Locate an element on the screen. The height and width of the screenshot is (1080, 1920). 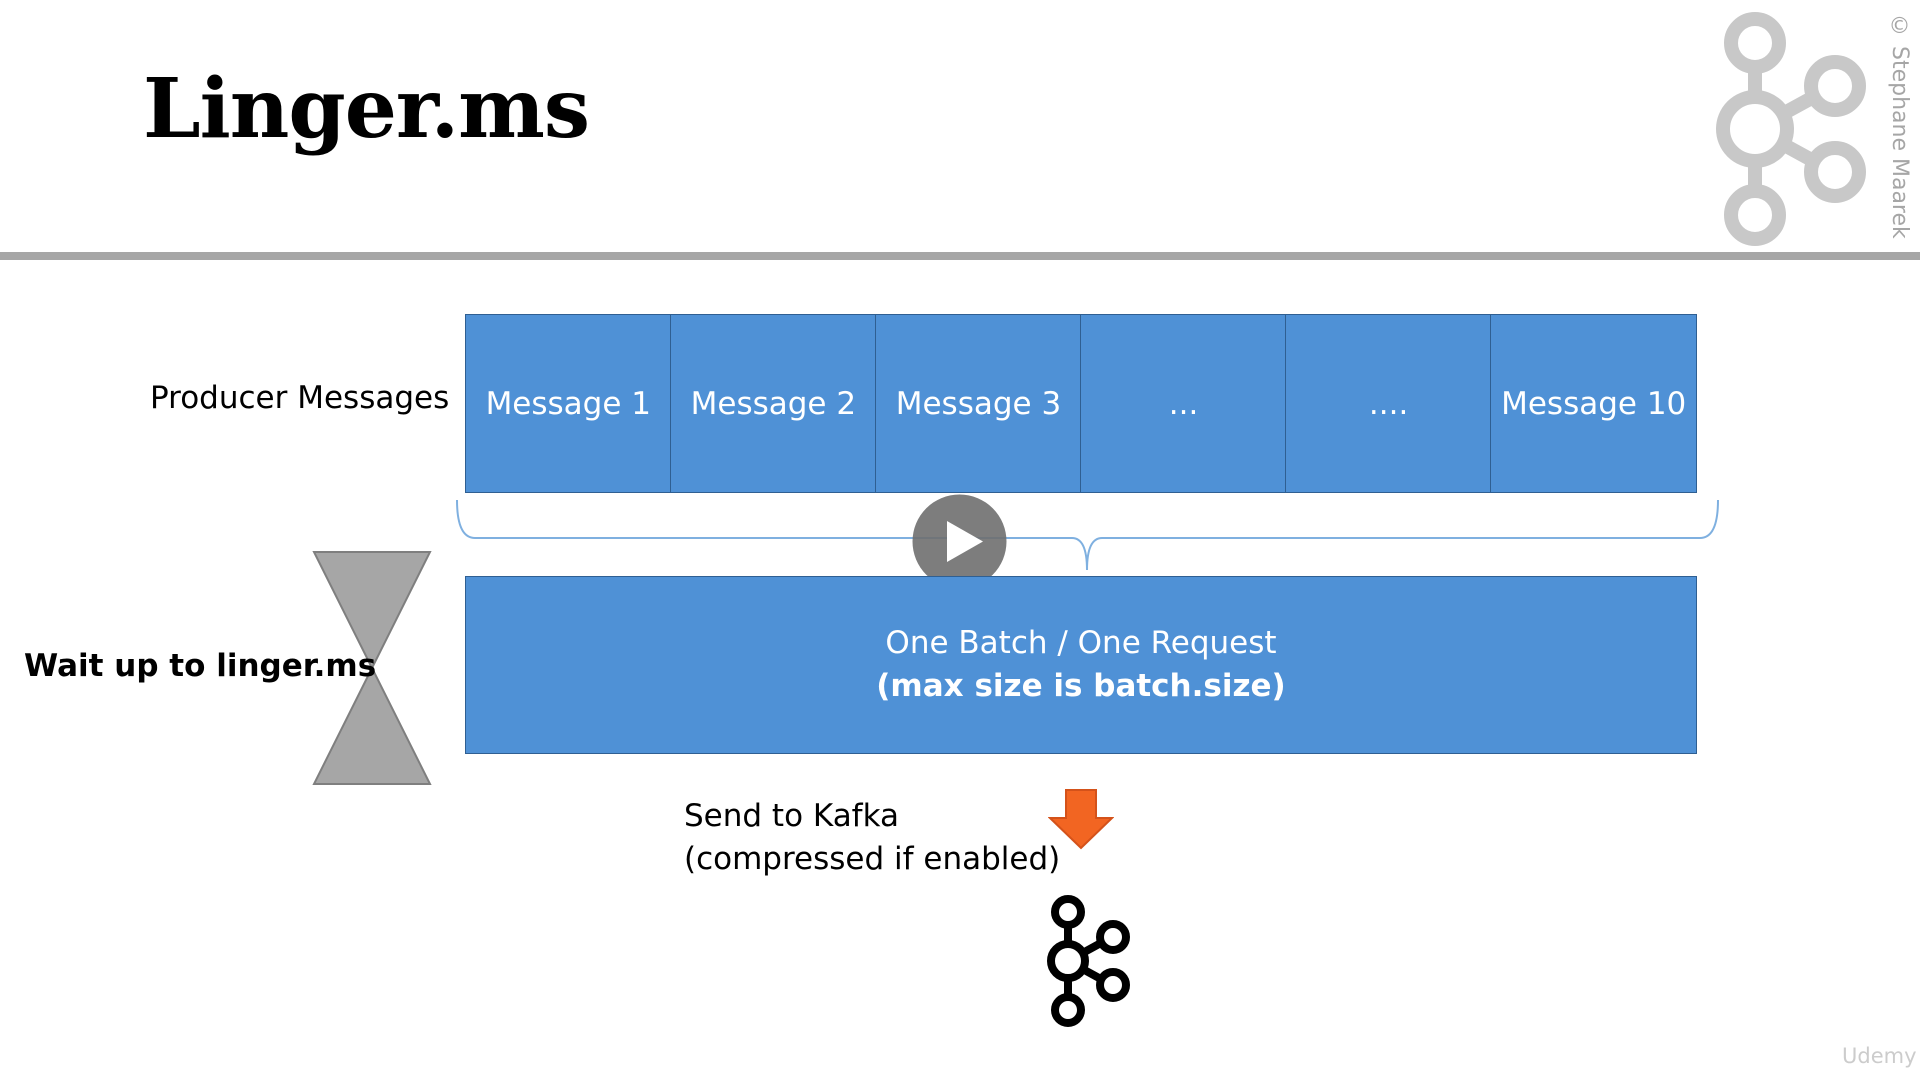
copyright-notice: © Stephane Maarek is located at coordinates (1899, 126).